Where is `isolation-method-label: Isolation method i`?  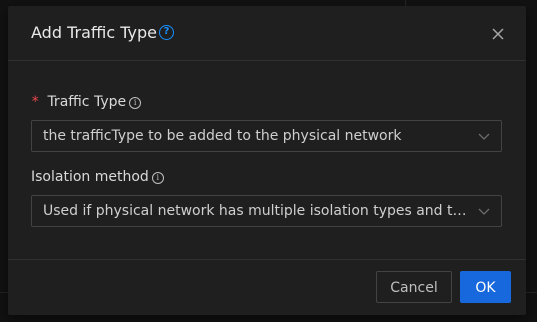
isolation-method-label: Isolation method i is located at coordinates (97, 177).